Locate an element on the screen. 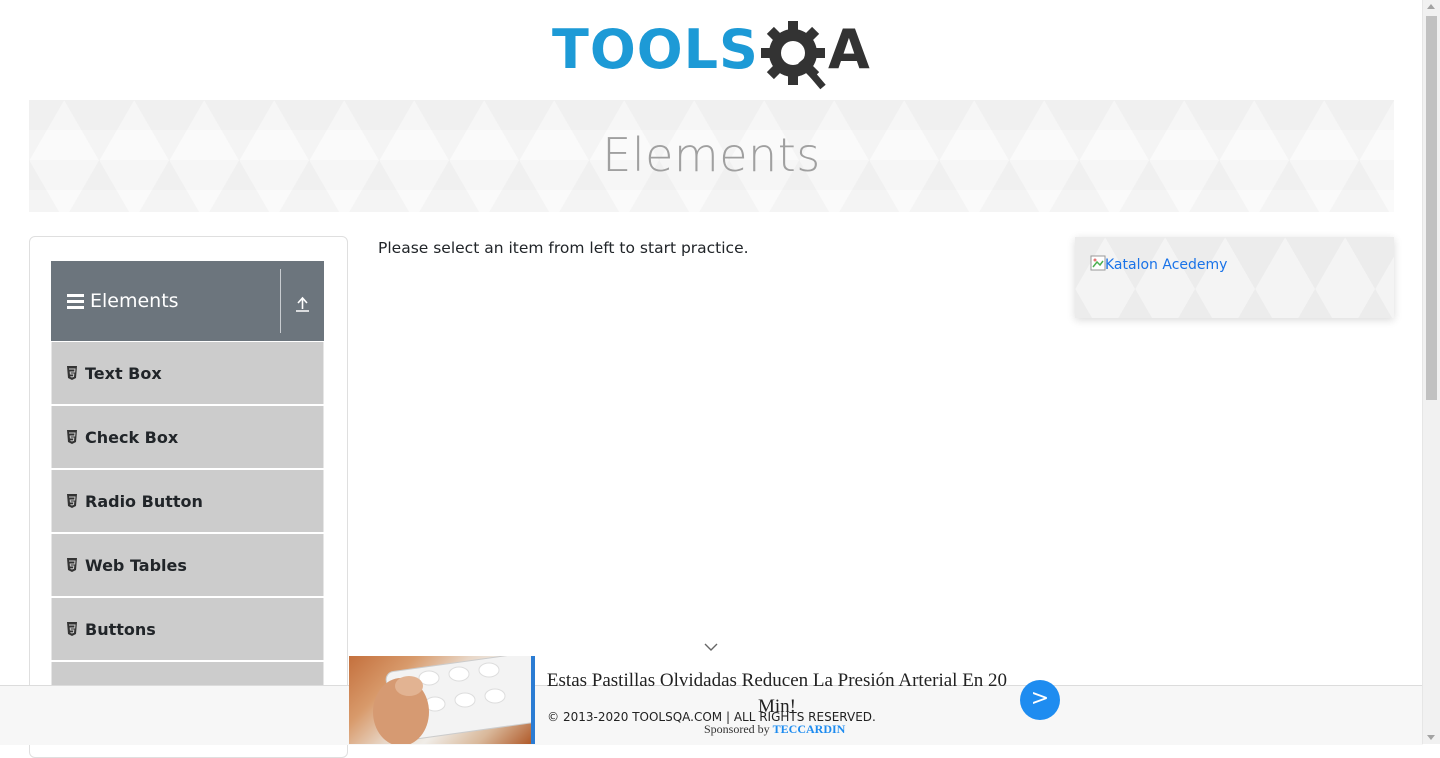 This screenshot has width=1440, height=758. vertical-scrollbar is located at coordinates (1431, 372).